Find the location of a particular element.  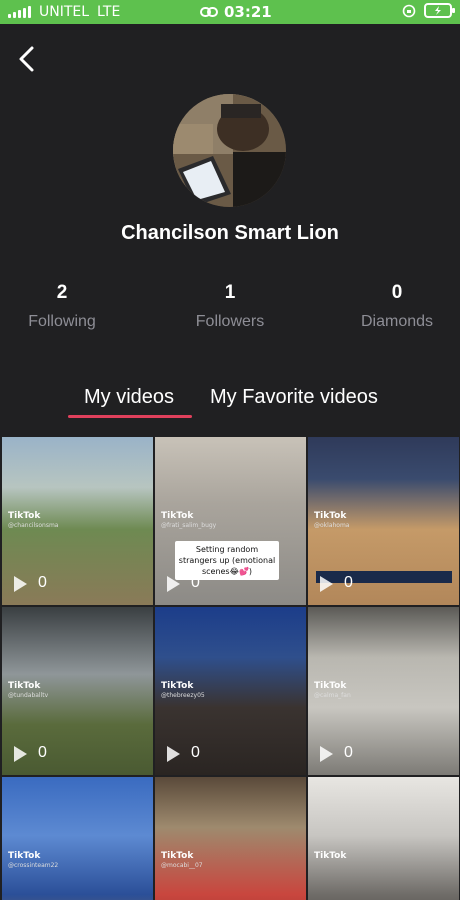

status-center: 03:21 is located at coordinates (236, 12).